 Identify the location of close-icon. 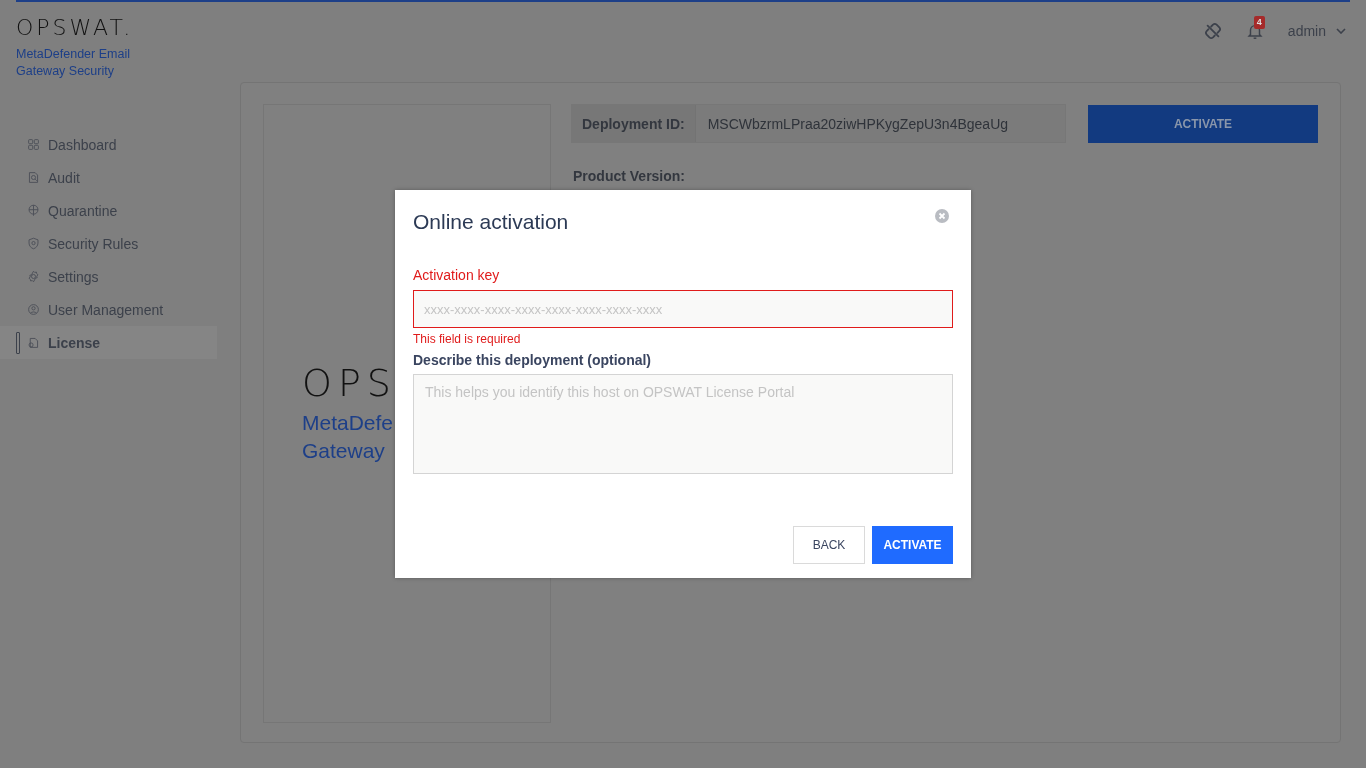
(942, 216).